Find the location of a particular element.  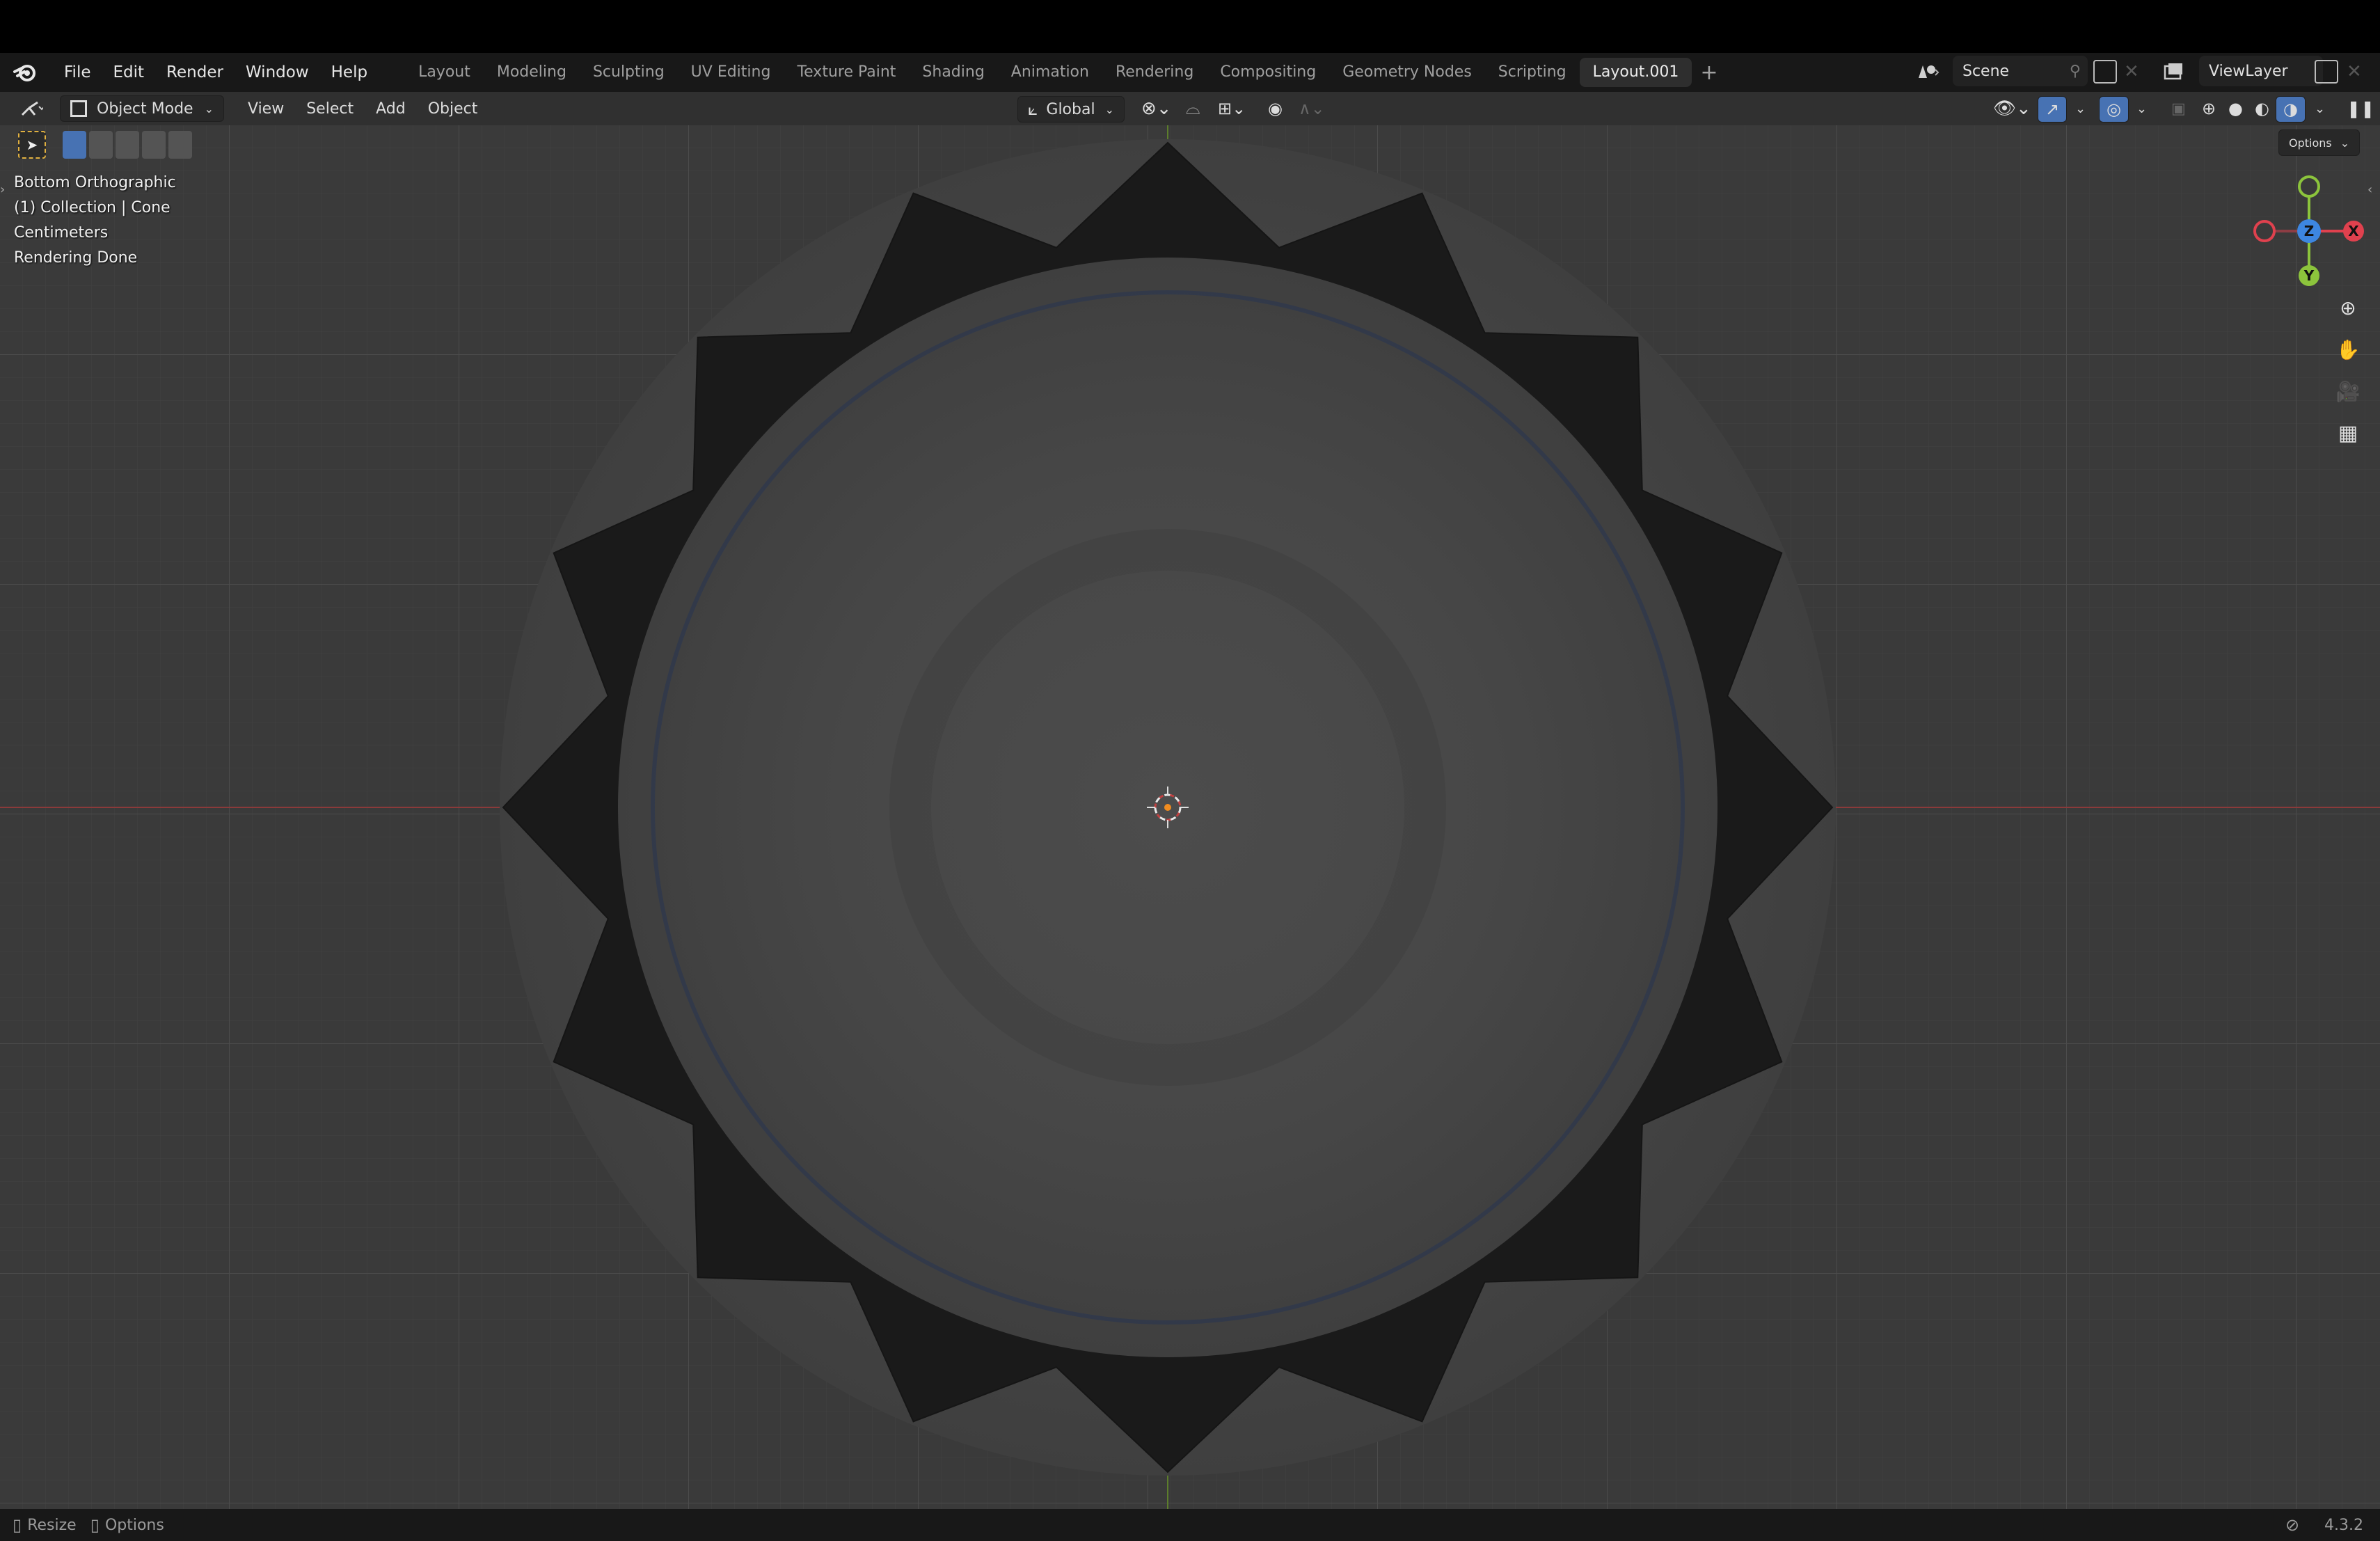

navigation-gizmo: X Y Z is located at coordinates (2309, 231).